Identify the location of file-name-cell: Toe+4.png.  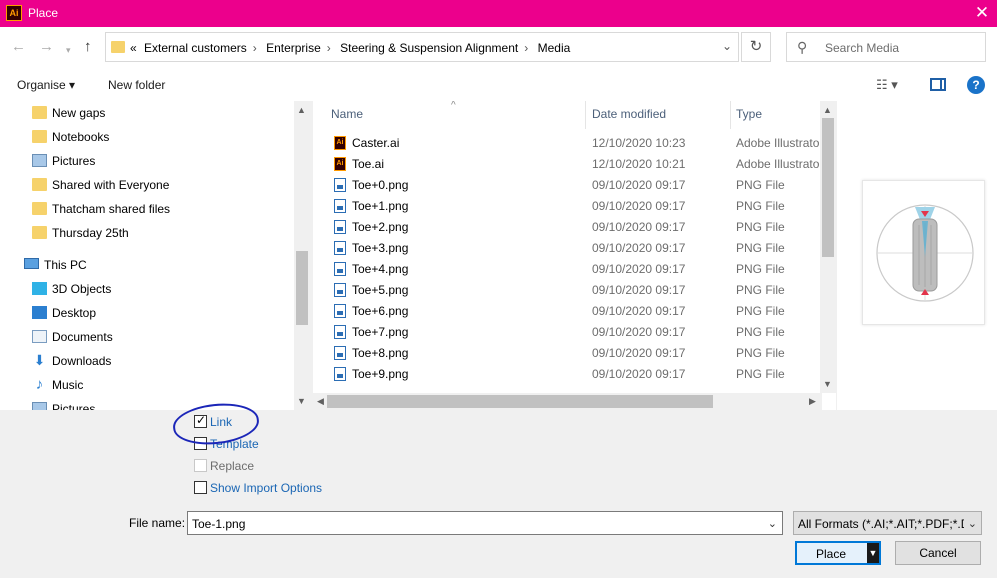
(380, 269).